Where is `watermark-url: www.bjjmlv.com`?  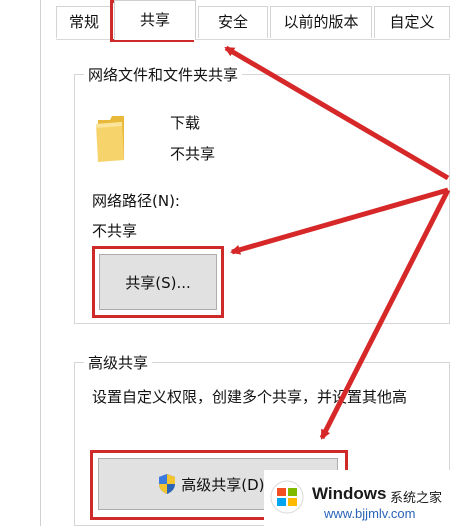 watermark-url: www.bjjmlv.com is located at coordinates (370, 513).